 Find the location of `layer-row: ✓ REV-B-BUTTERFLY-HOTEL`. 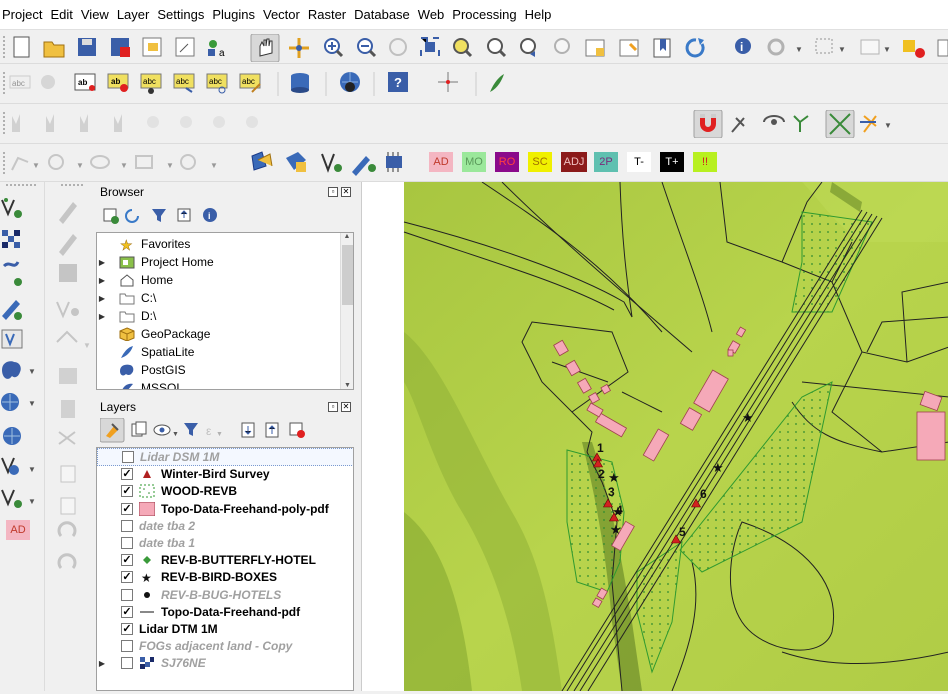

layer-row: ✓ REV-B-BUTTERFLY-HOTEL is located at coordinates (225, 560).